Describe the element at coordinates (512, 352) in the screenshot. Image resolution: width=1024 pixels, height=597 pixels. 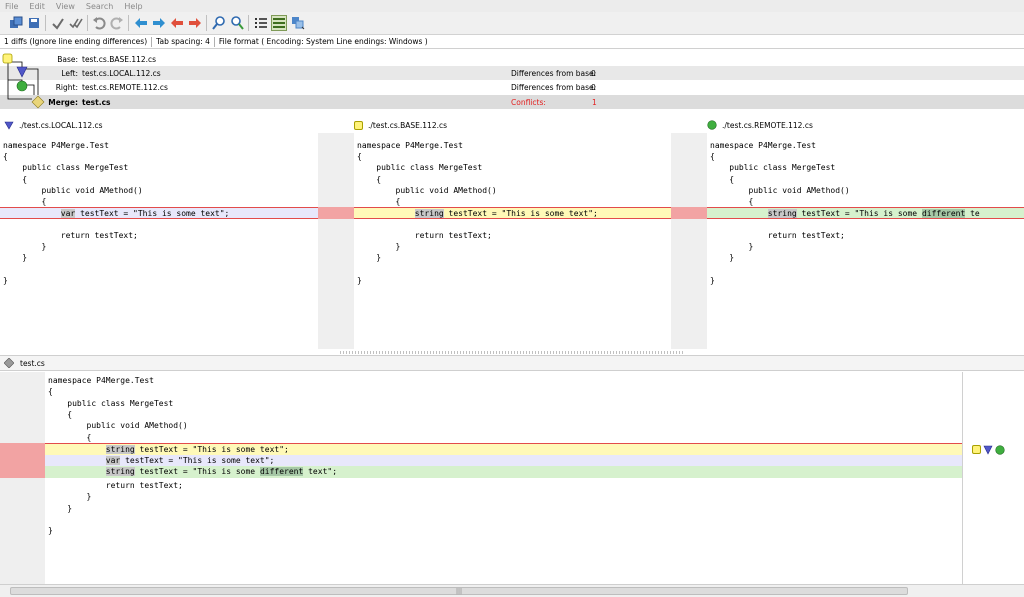
I see `splitter-grip` at that location.